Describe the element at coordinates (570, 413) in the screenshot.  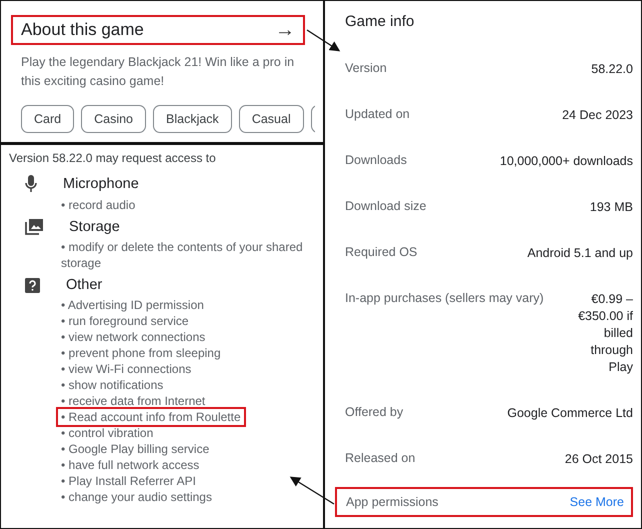
I see `info-value: Google Commerce Ltd` at that location.